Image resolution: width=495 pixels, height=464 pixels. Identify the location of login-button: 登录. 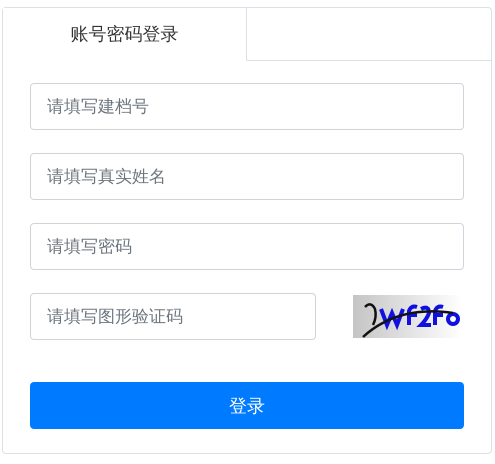
(247, 405).